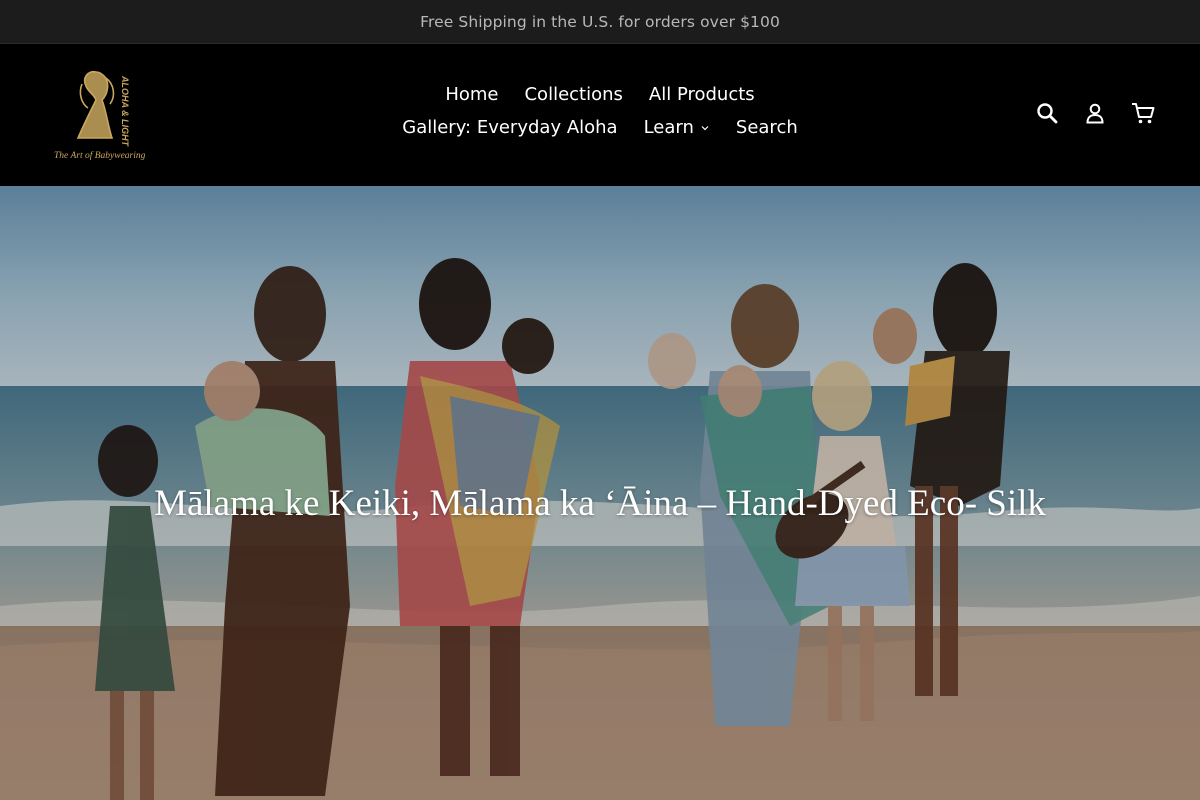 This screenshot has width=1200, height=800. Describe the element at coordinates (573, 94) in the screenshot. I see `nav-item-collections: Collections` at that location.